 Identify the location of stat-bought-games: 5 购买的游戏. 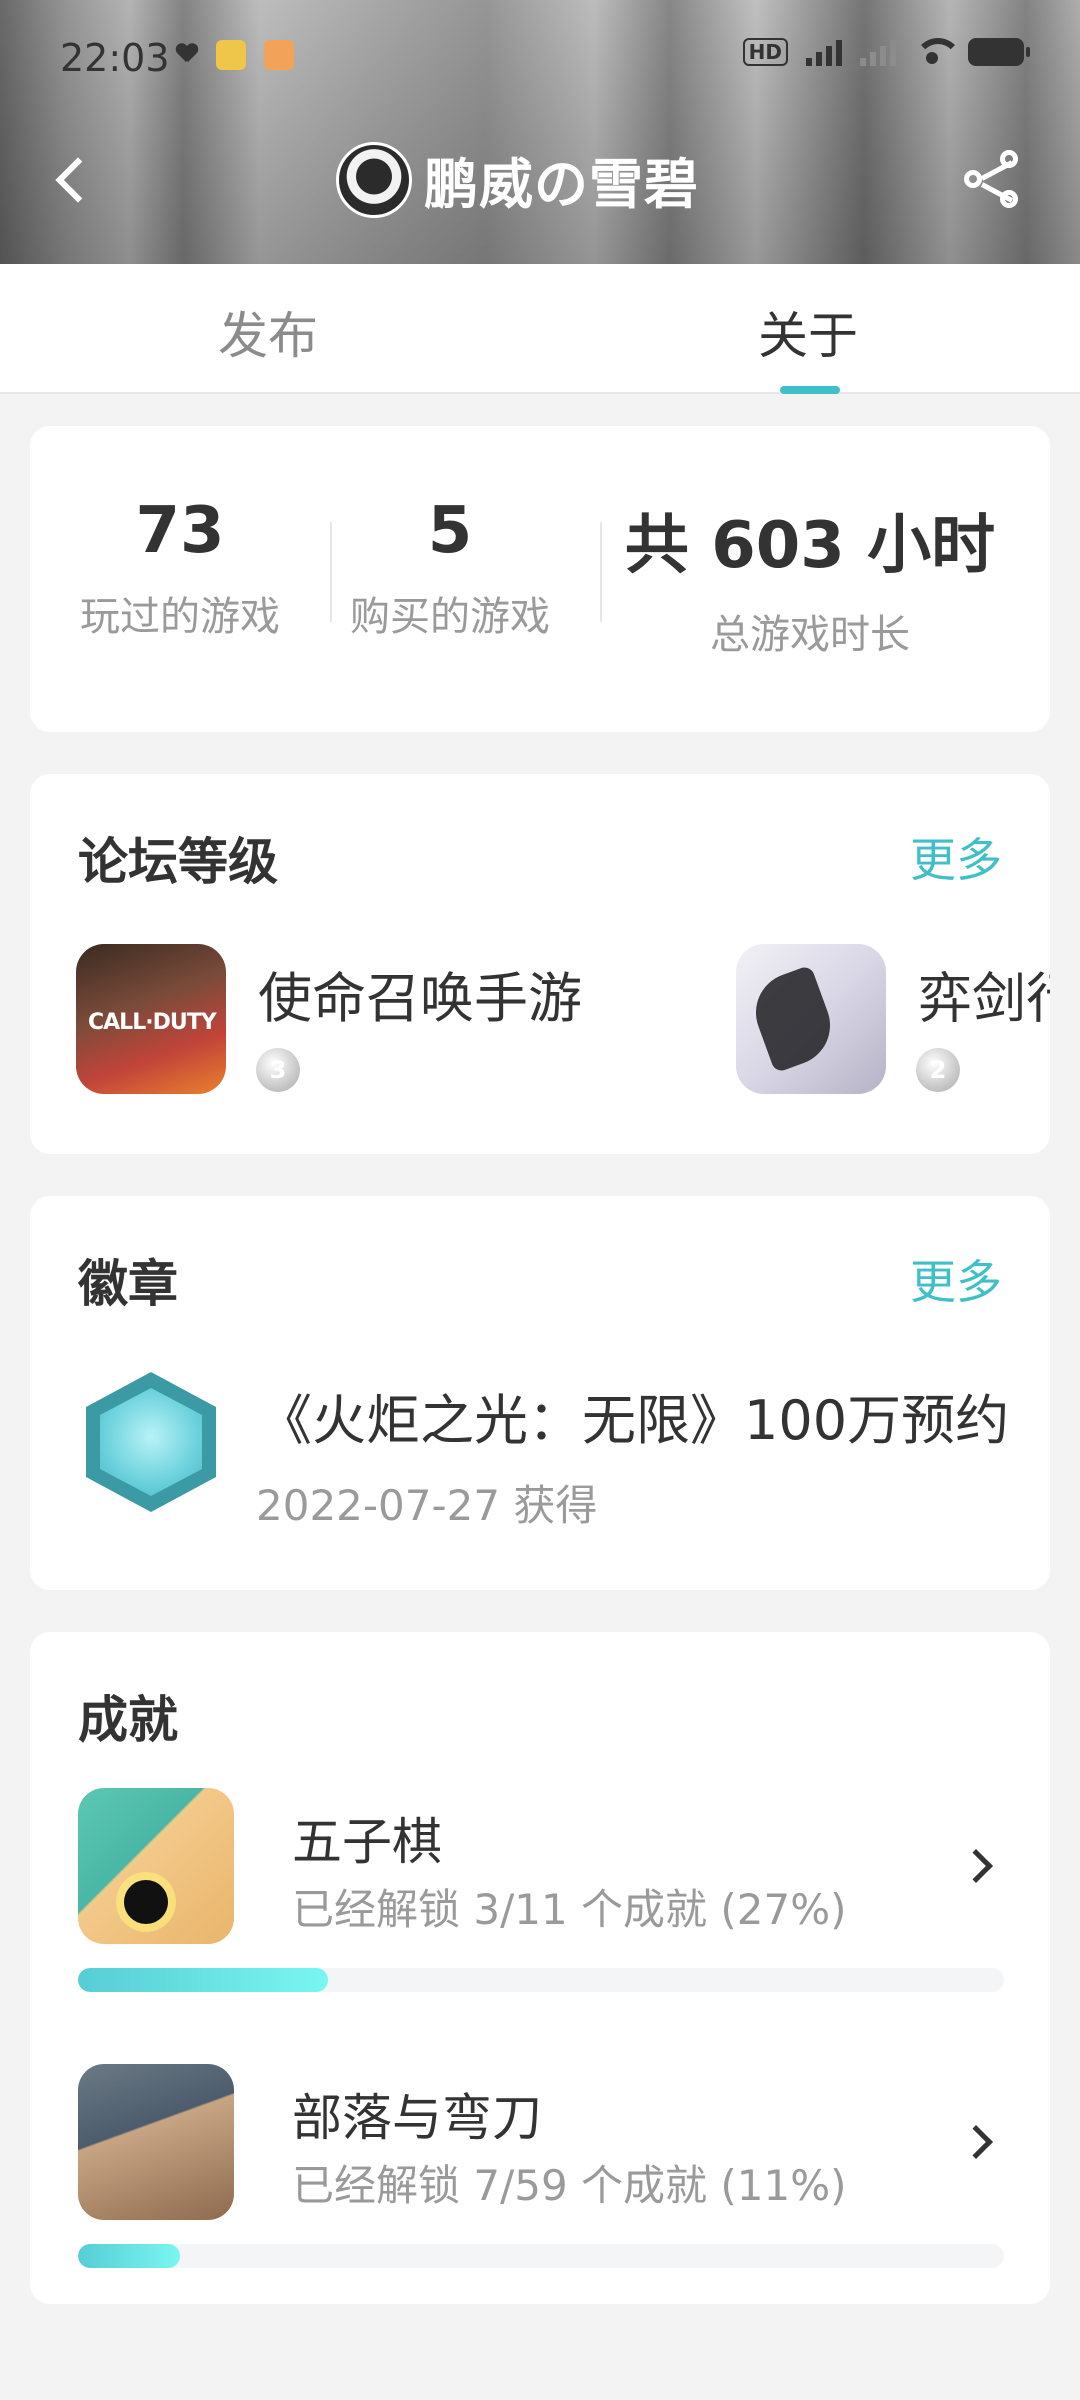
(450, 568).